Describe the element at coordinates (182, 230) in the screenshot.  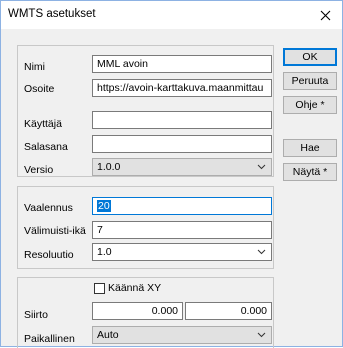
I see `cache-age-field: 7` at that location.